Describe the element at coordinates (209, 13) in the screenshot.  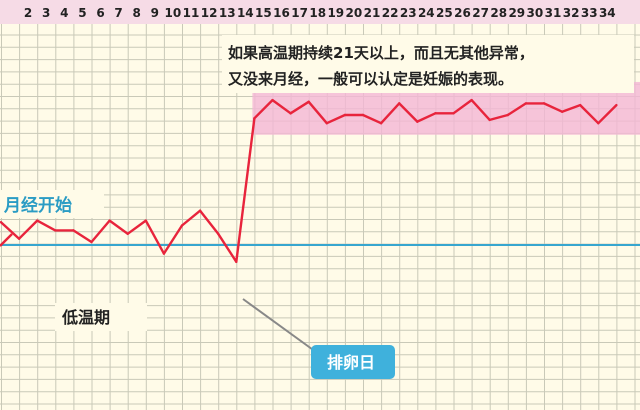
I see `day-label-12: 12` at that location.